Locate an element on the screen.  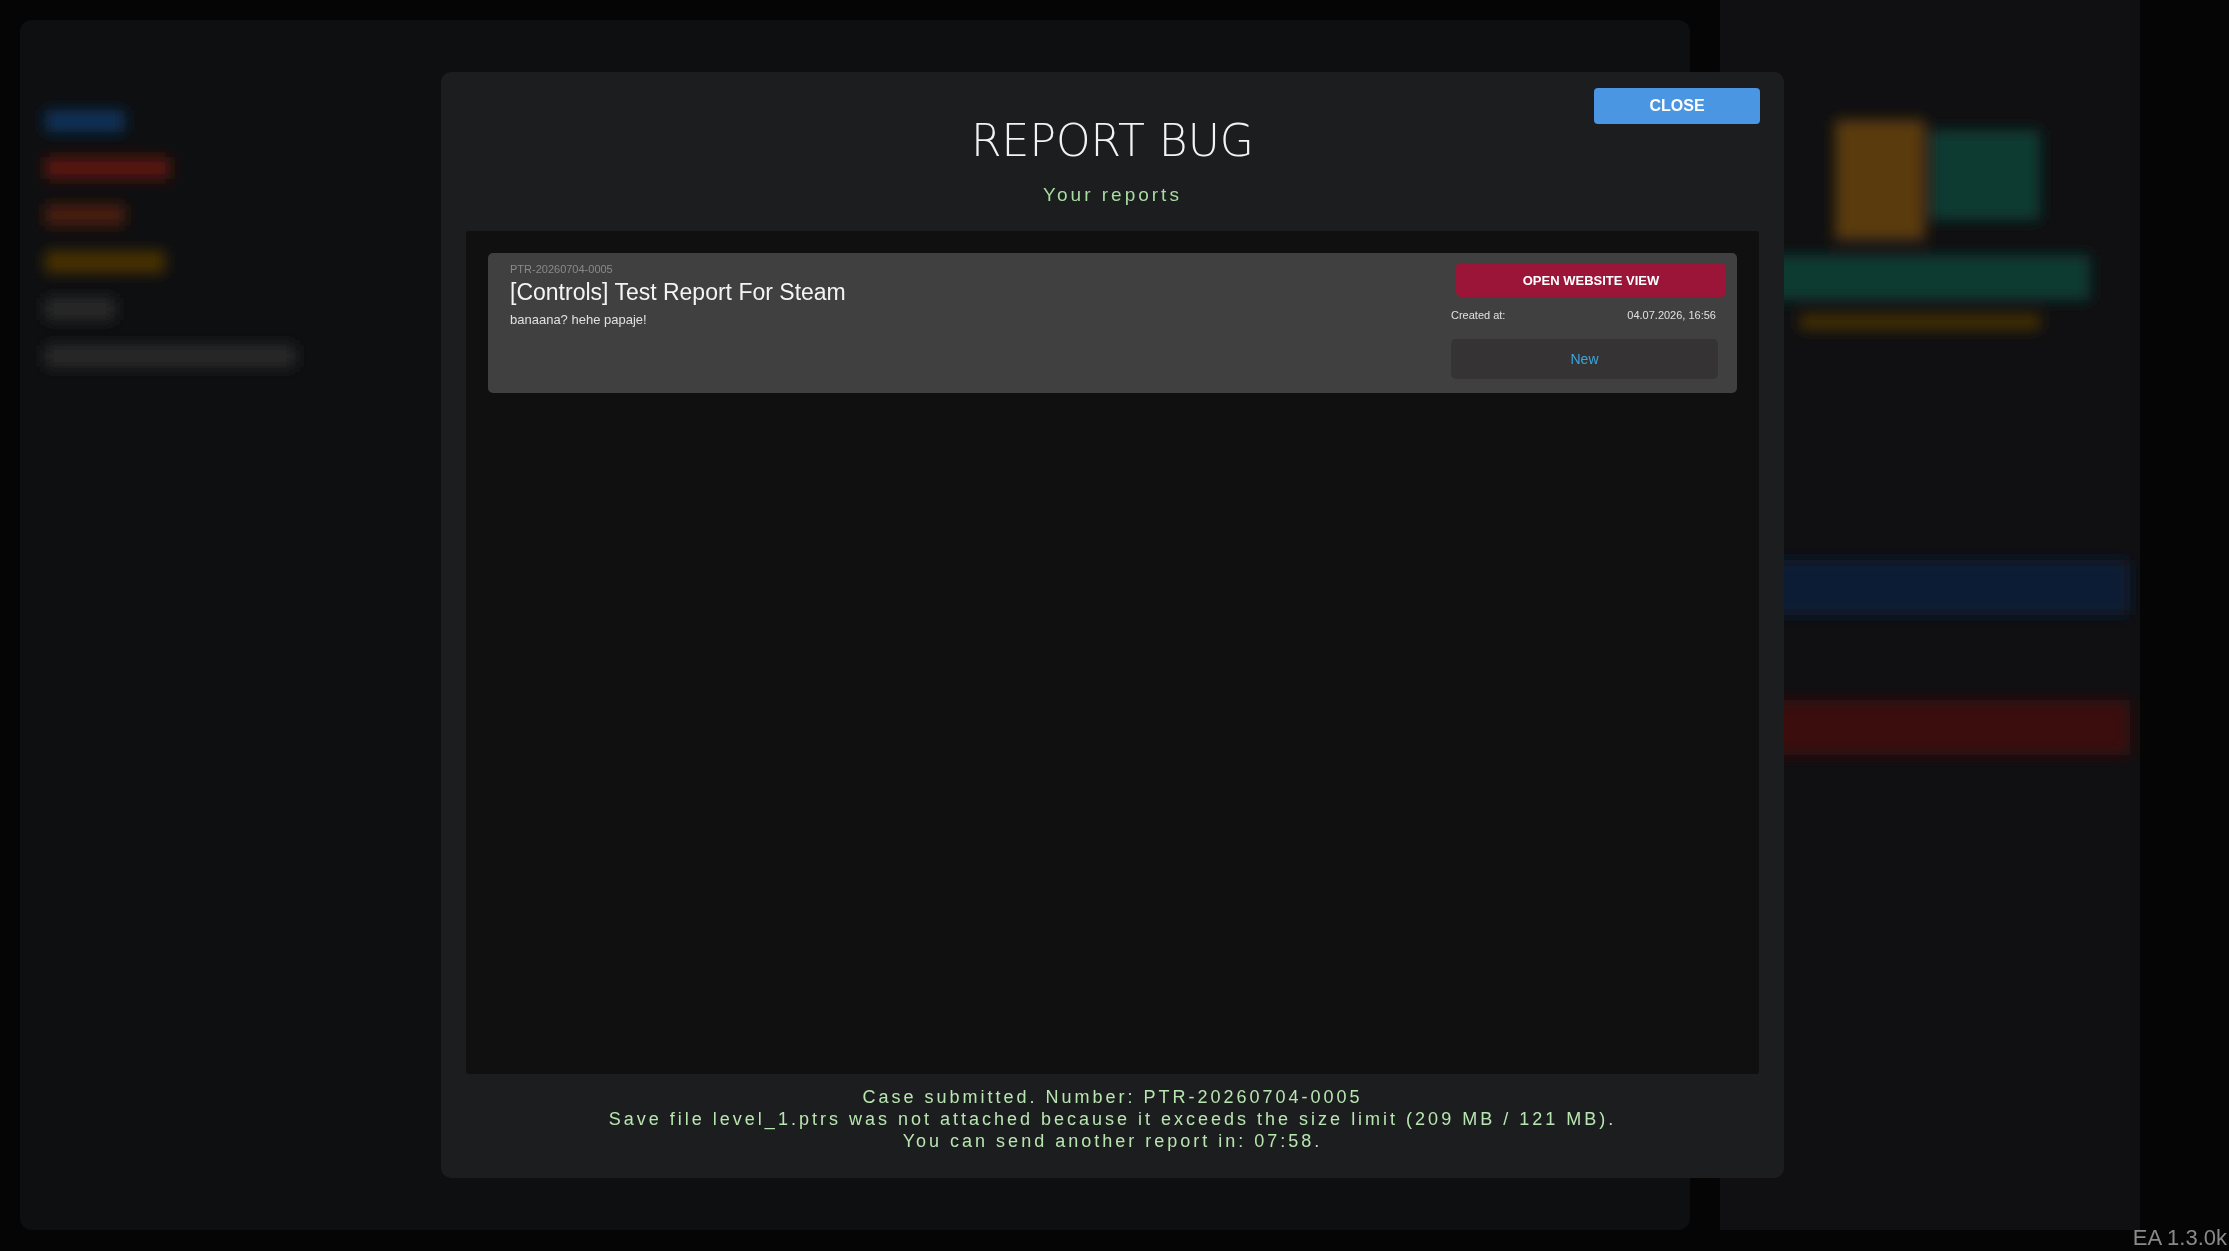
created-date: 04.07.2026, 16:56 is located at coordinates (1671, 315).